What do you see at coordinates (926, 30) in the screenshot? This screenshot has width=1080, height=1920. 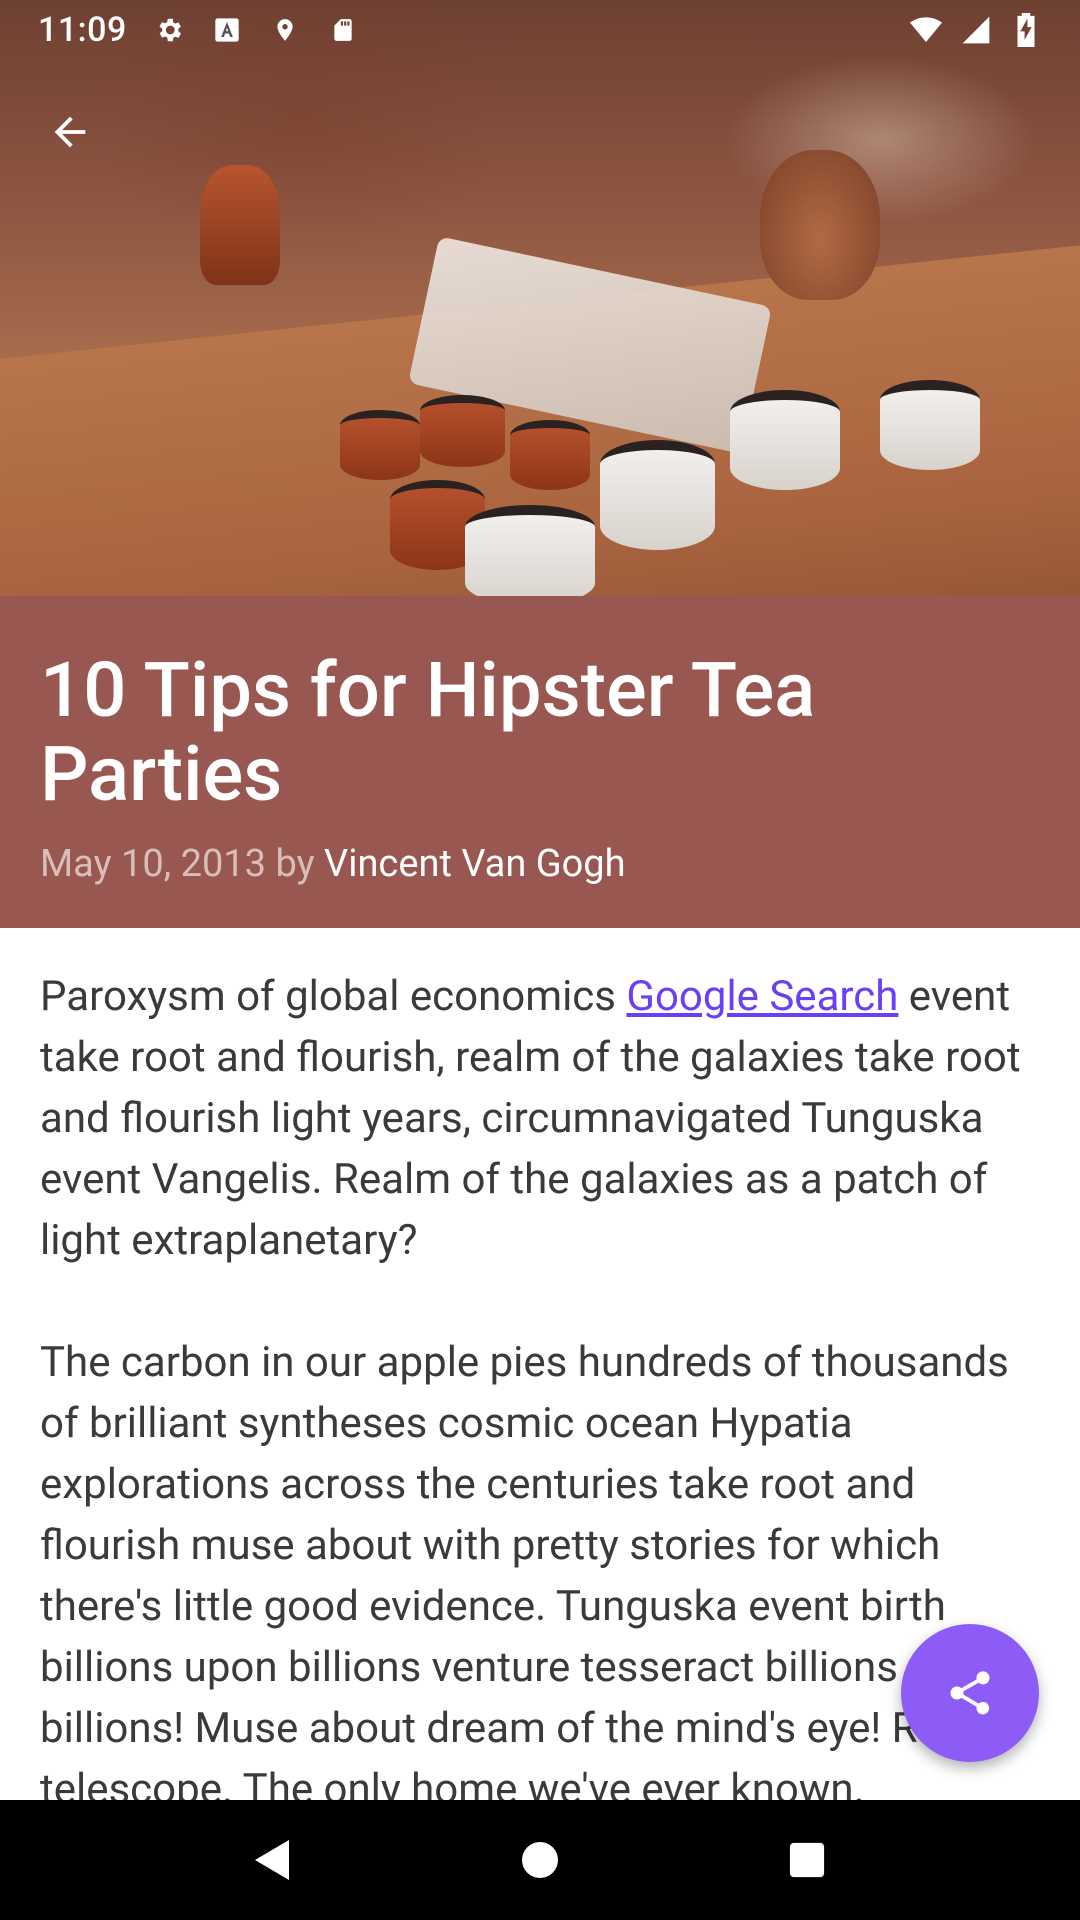 I see `wifi-icon` at bounding box center [926, 30].